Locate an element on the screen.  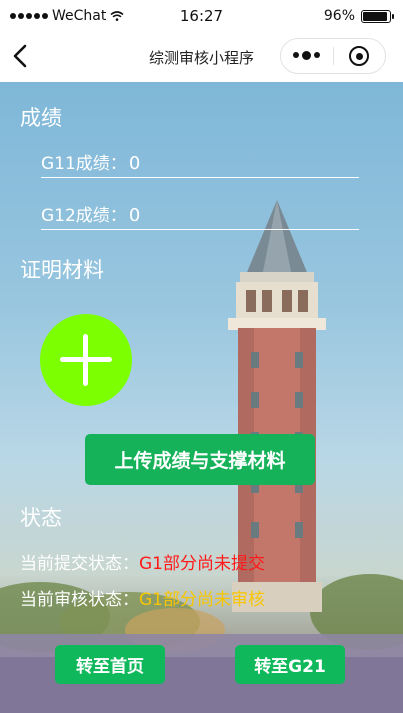
status-section-title: 状态 is located at coordinates (41, 518).